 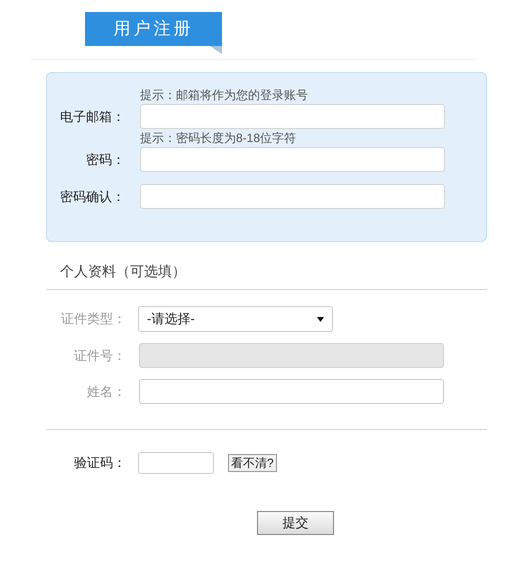 I want to click on hint-text: 提示：邮箱将作为您的登录账号, so click(x=224, y=95).